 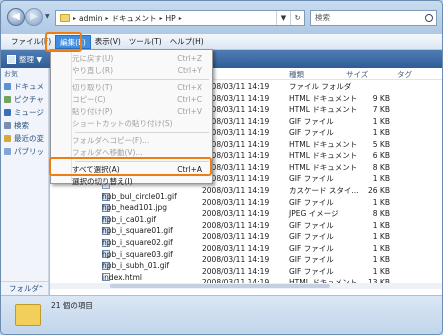 I want to click on back-arrow-icon: ◀, so click(x=16, y=16).